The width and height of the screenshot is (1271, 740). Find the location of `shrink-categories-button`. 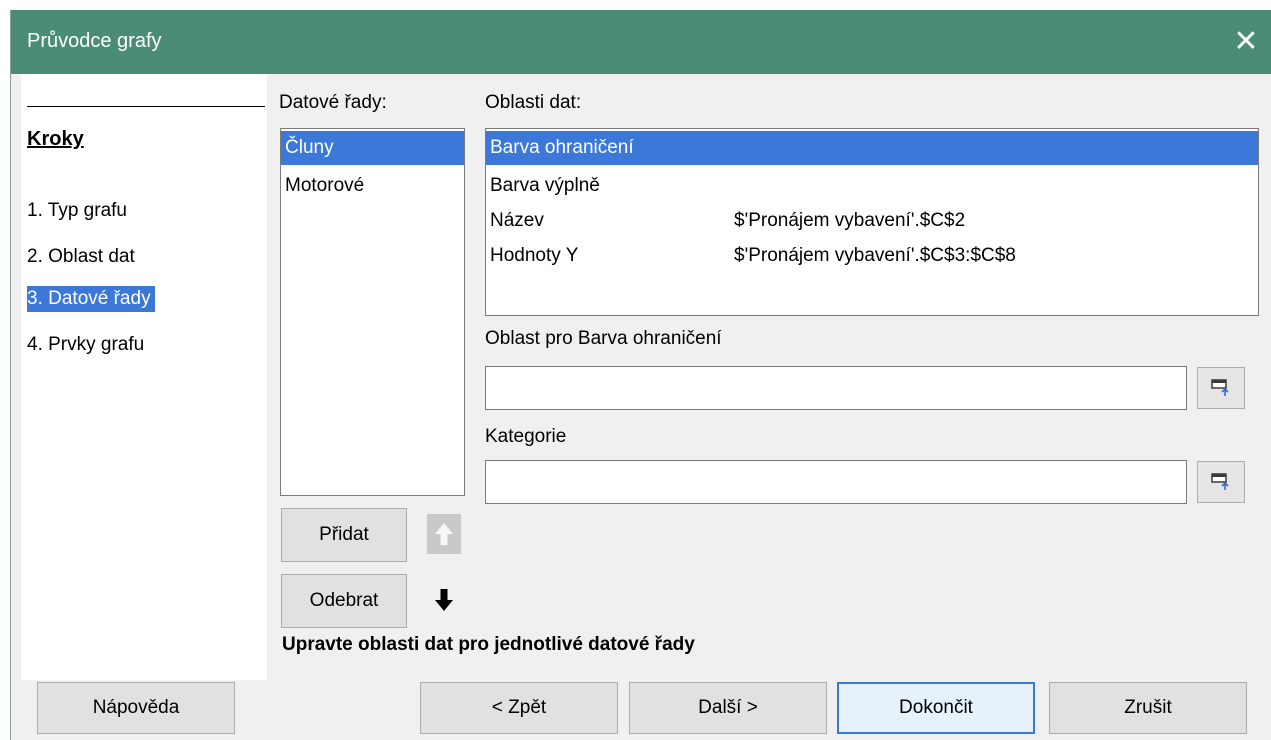

shrink-categories-button is located at coordinates (1221, 482).